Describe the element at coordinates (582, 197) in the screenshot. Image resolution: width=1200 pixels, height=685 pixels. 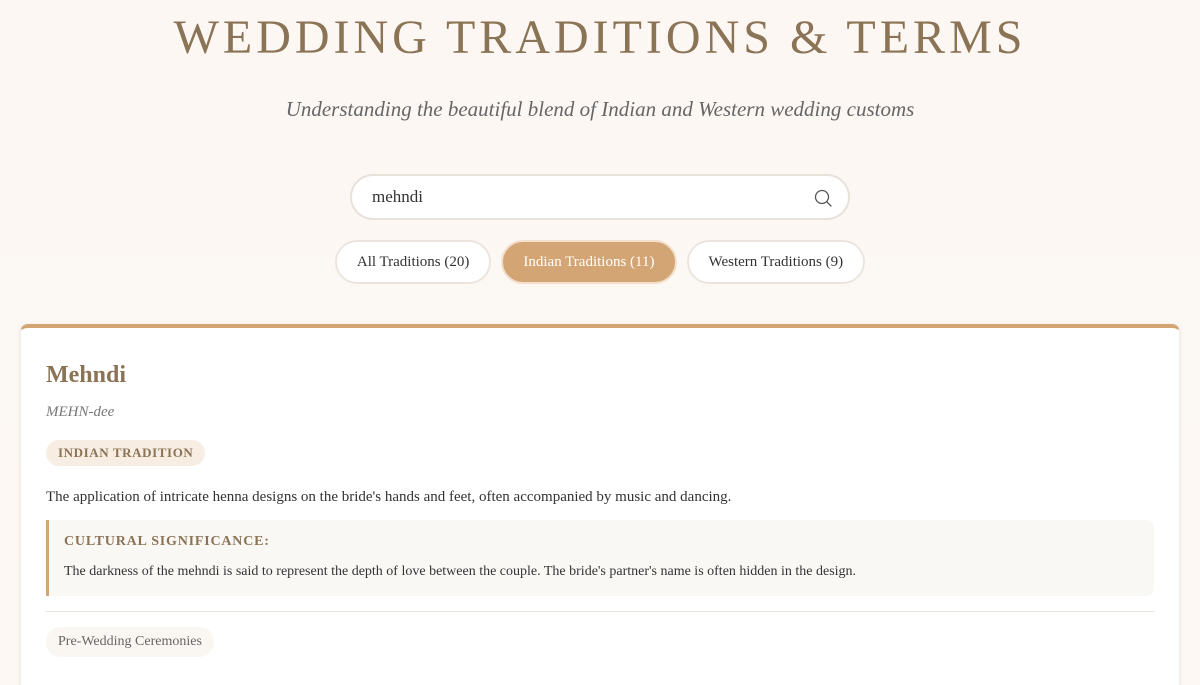
I see `search-input` at that location.